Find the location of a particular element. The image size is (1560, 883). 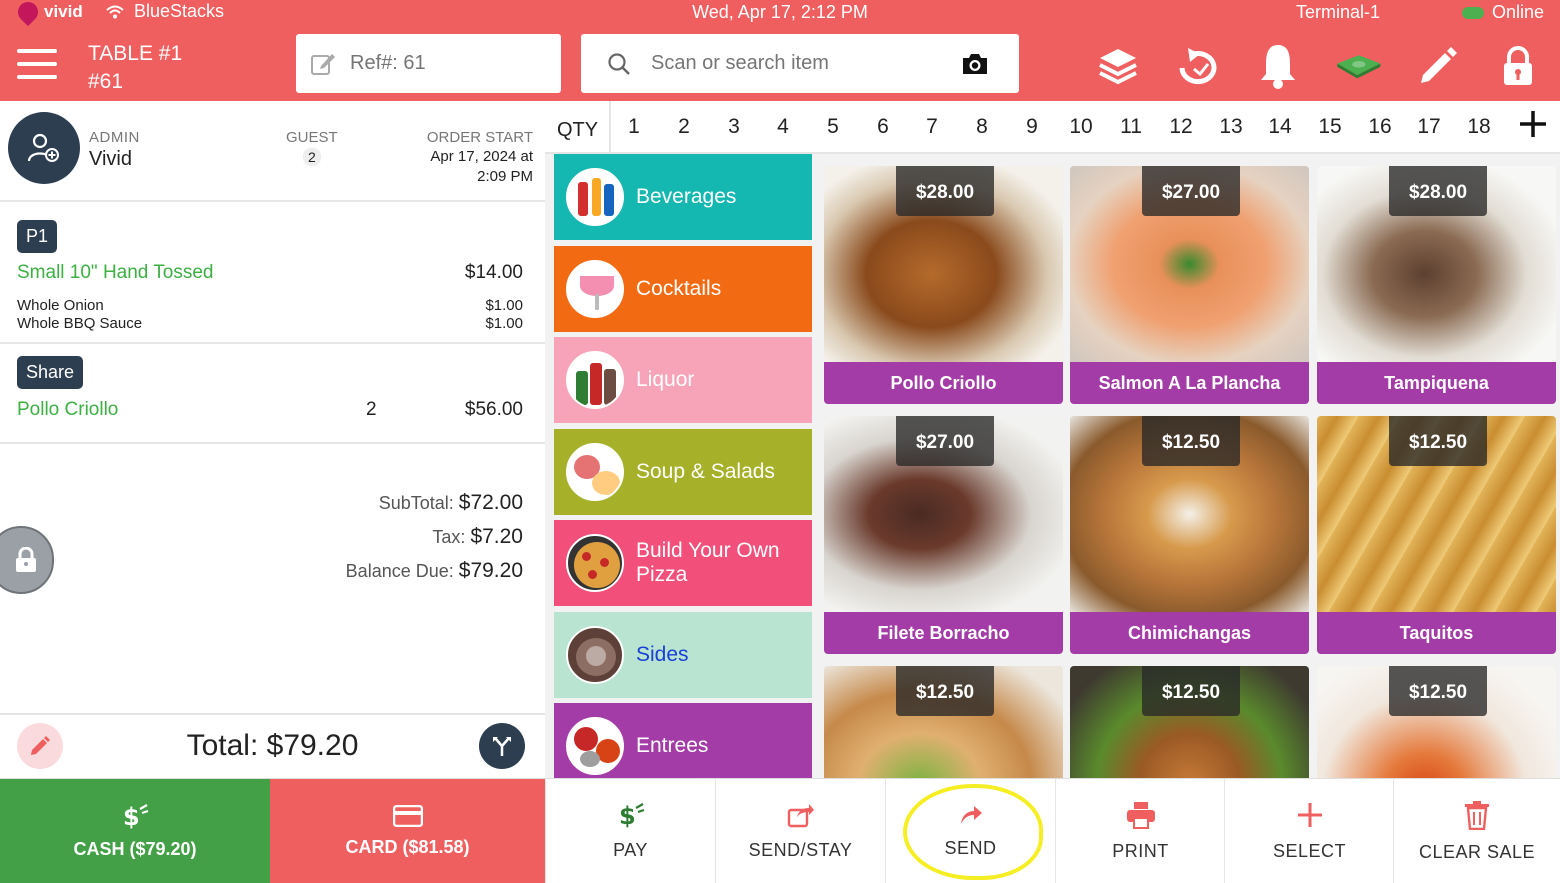

guest-count: 2 is located at coordinates (311, 157).